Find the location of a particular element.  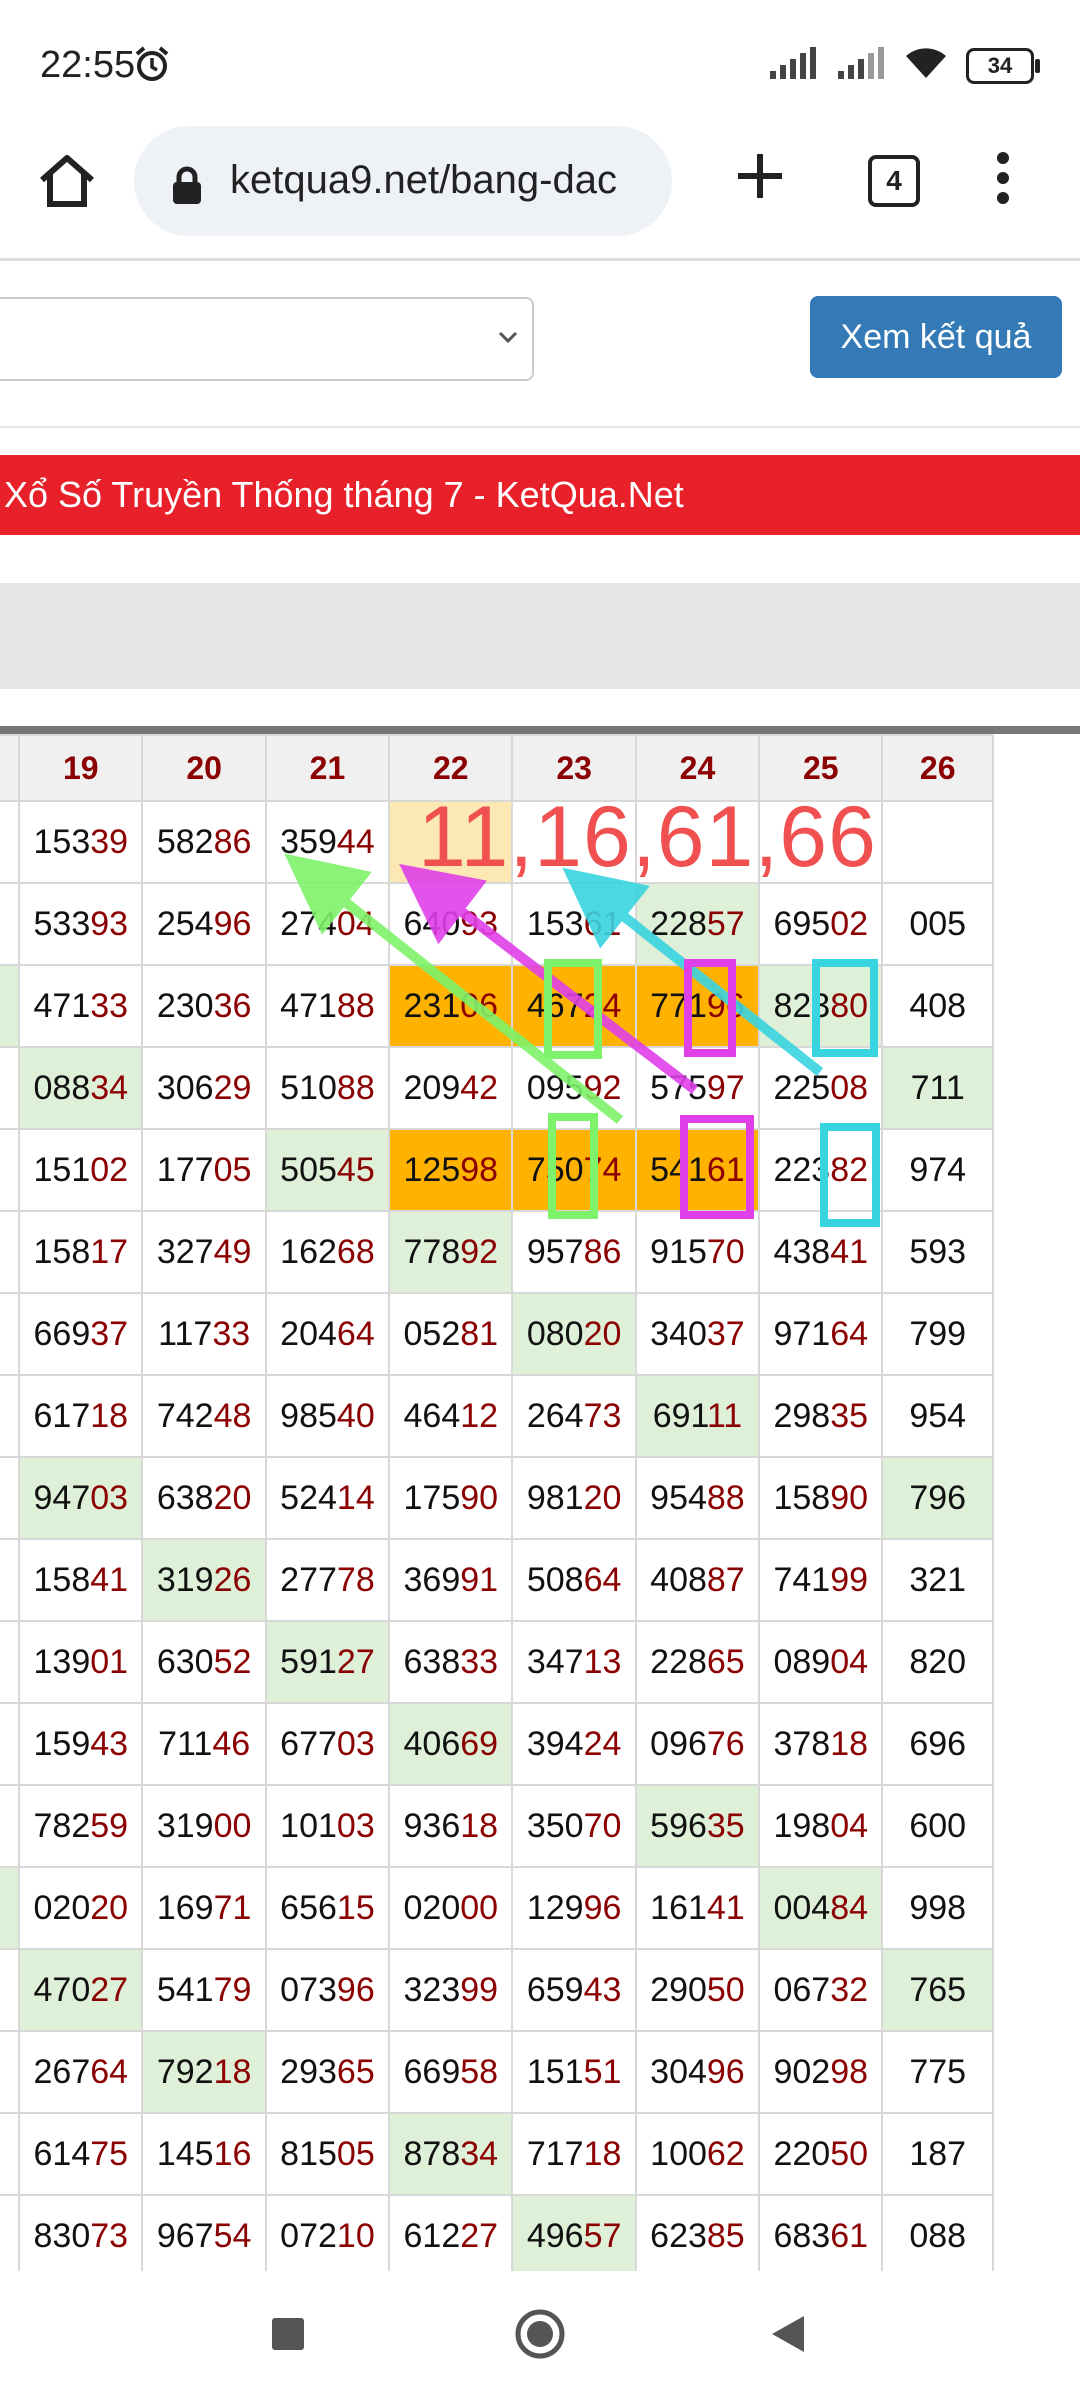

cell-head: 659 is located at coordinates (555, 1989).